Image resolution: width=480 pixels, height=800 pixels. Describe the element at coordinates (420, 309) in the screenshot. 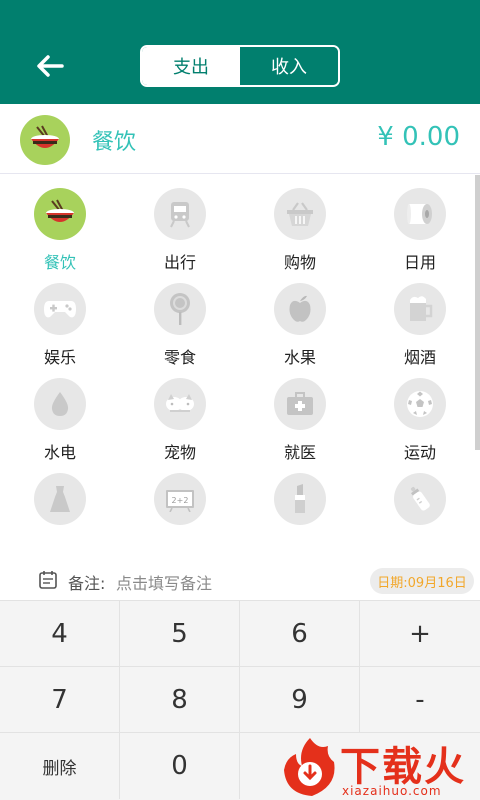

I see `beer-icon` at that location.